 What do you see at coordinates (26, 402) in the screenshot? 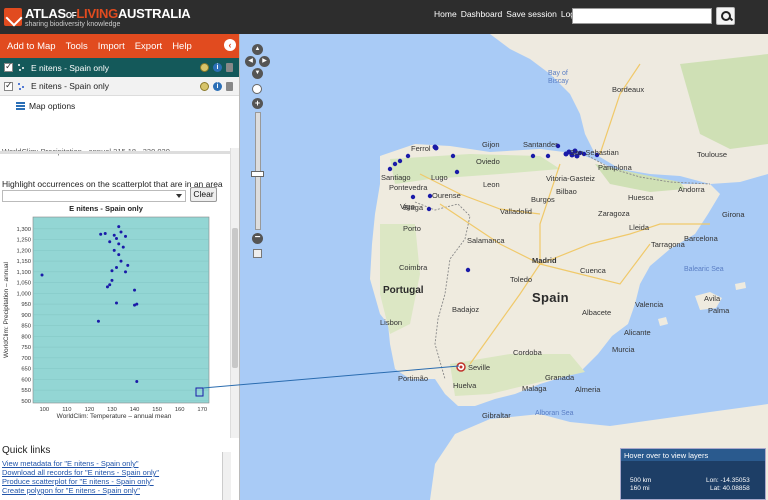
I see `y-tick-label: 500` at bounding box center [26, 402].